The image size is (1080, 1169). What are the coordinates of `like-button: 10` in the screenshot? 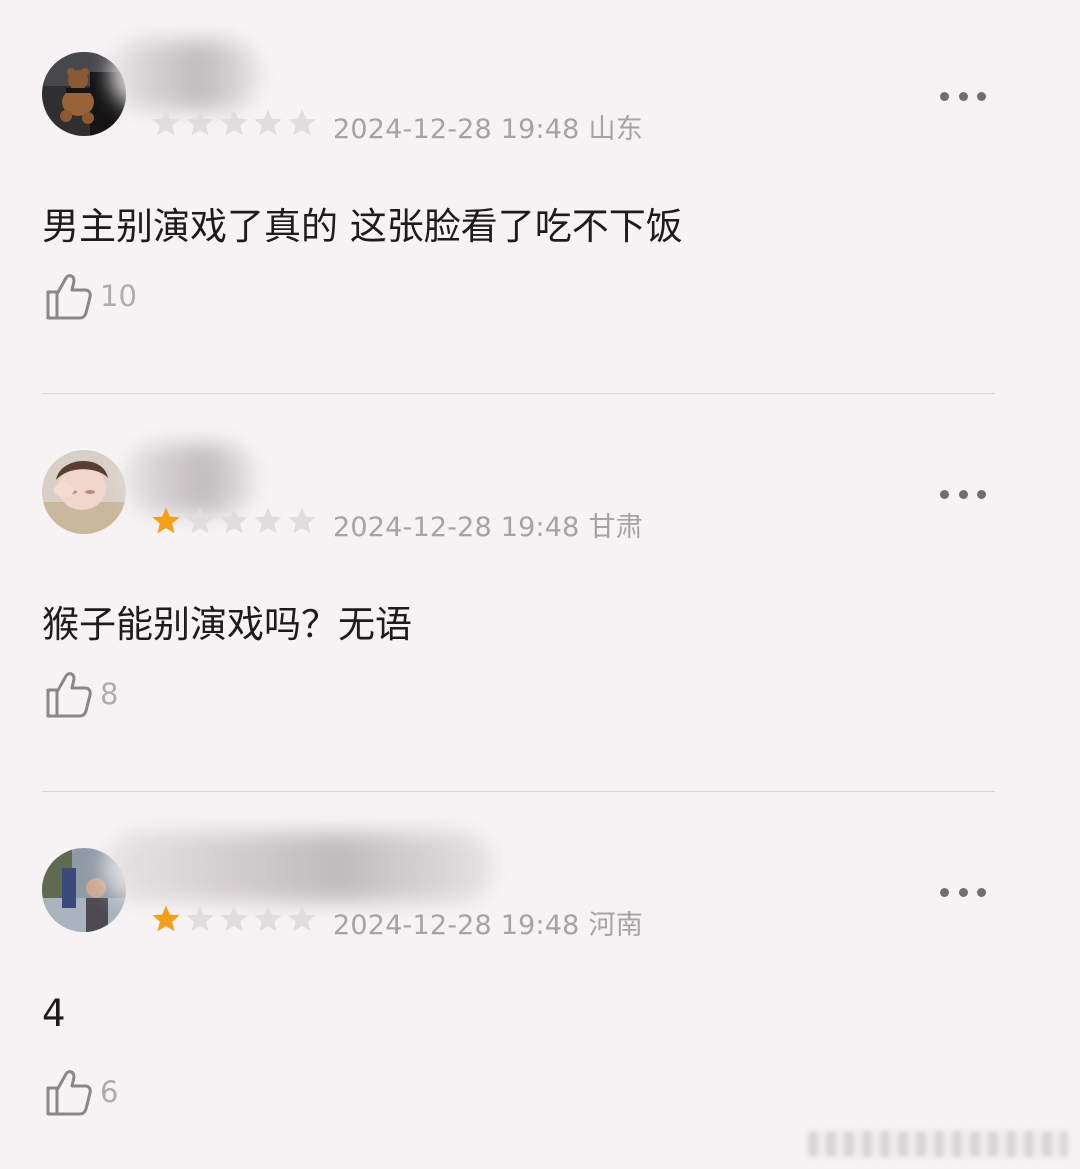 It's located at (90, 296).